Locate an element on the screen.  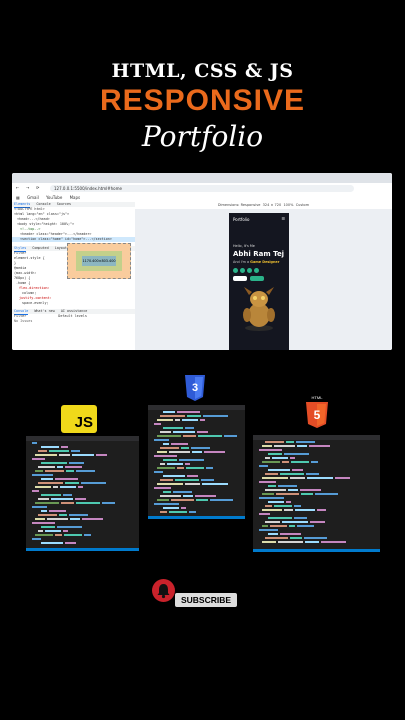
browser-tab-bar is located at coordinates (202, 178).